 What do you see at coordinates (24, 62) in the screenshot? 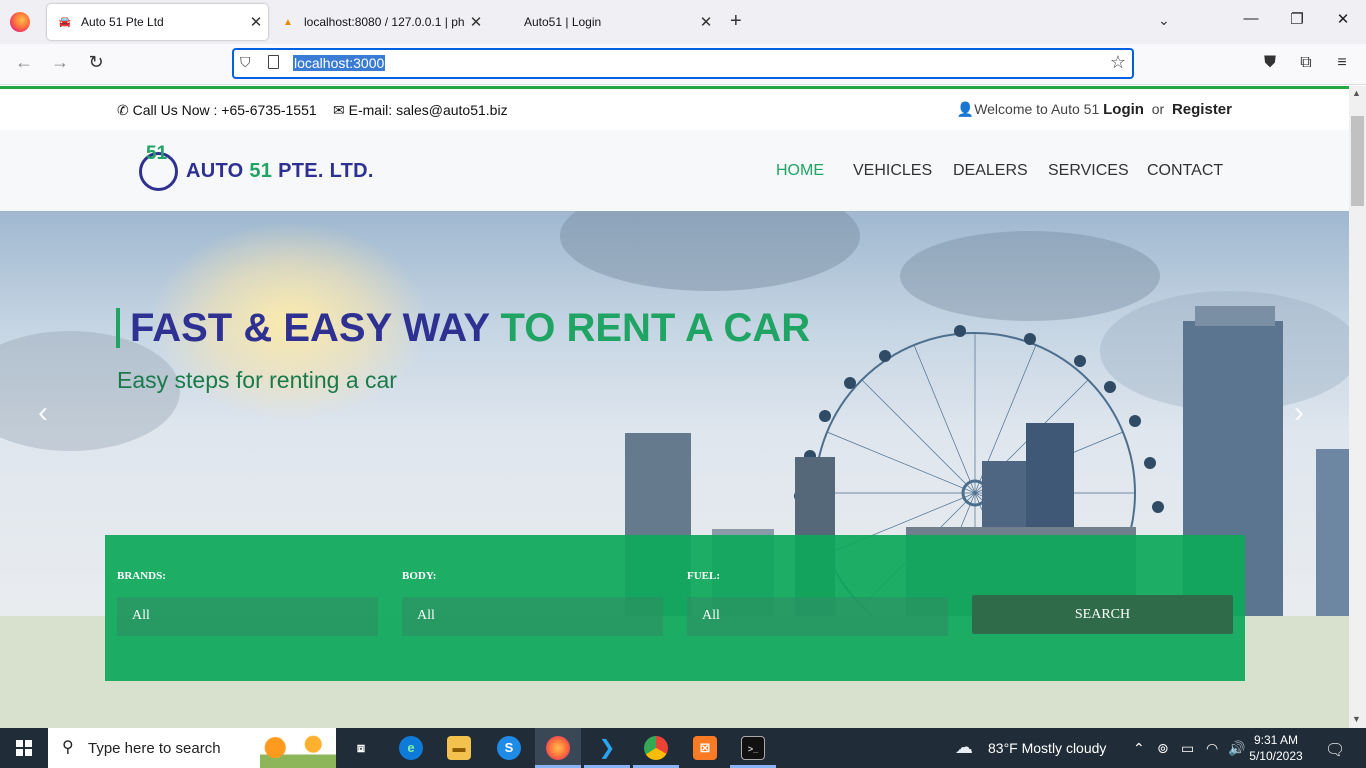
I see `back-icon: ←` at bounding box center [24, 62].